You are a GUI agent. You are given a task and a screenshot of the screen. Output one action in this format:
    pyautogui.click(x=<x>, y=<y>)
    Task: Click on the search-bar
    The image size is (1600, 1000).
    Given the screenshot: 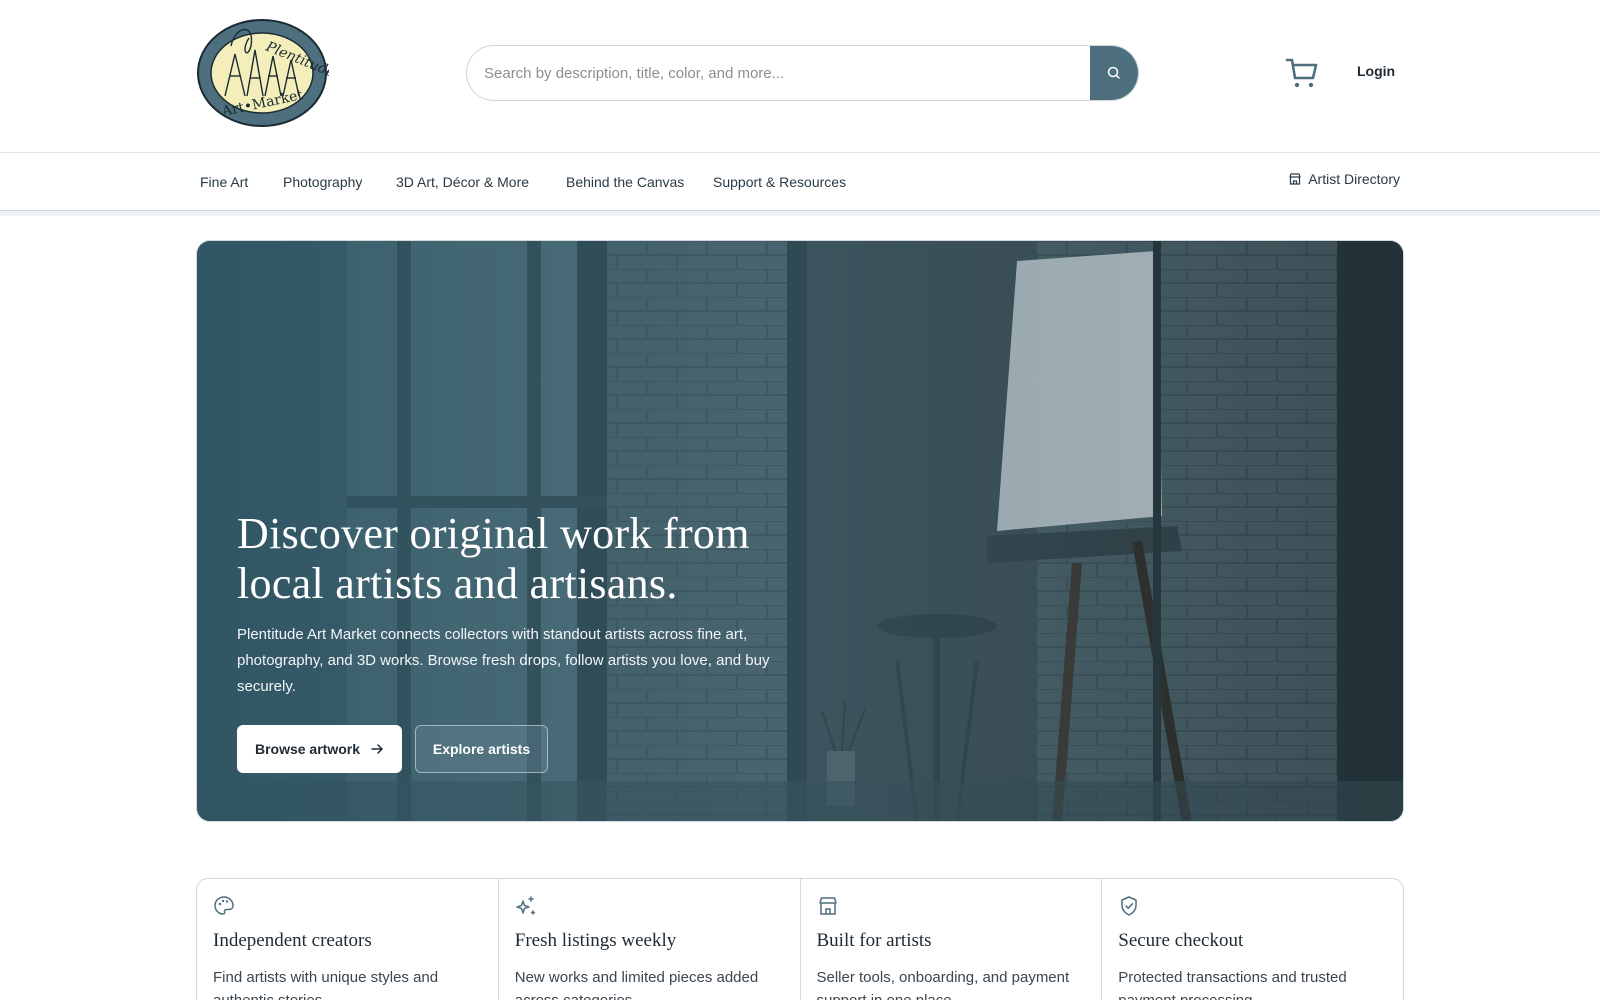 What is the action you would take?
    pyautogui.click(x=802, y=73)
    